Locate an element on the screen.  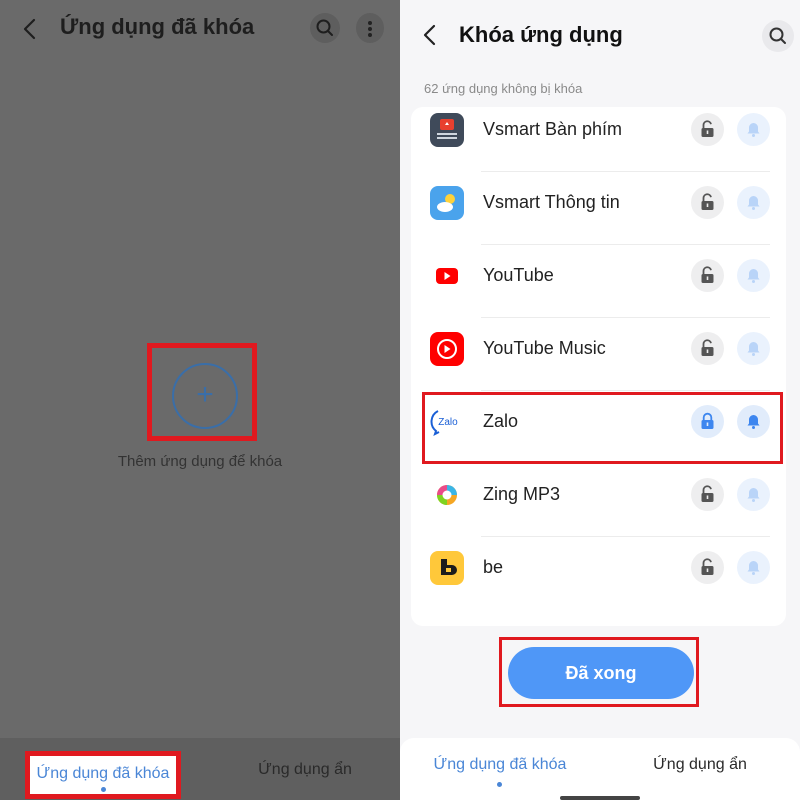
weather-app-icon is located at coordinates (447, 203).